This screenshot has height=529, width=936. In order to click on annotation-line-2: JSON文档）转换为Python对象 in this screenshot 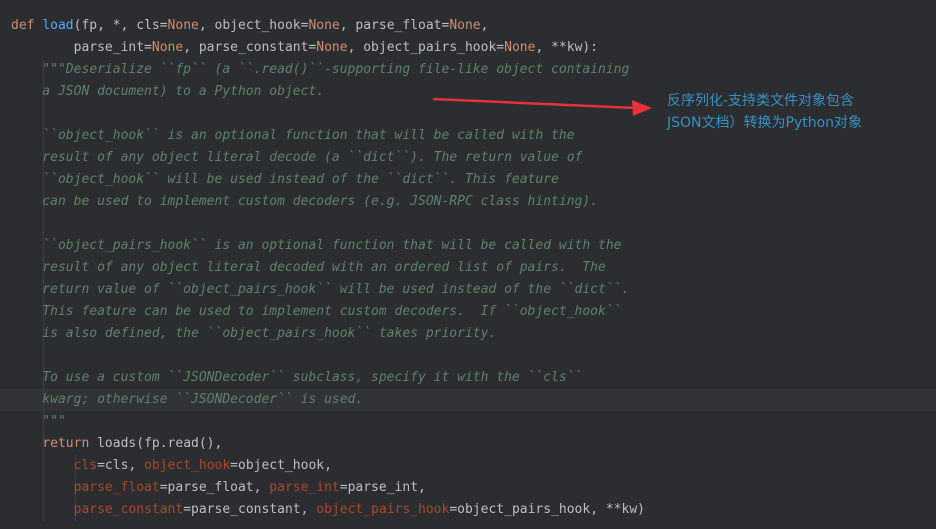, I will do `click(765, 123)`.